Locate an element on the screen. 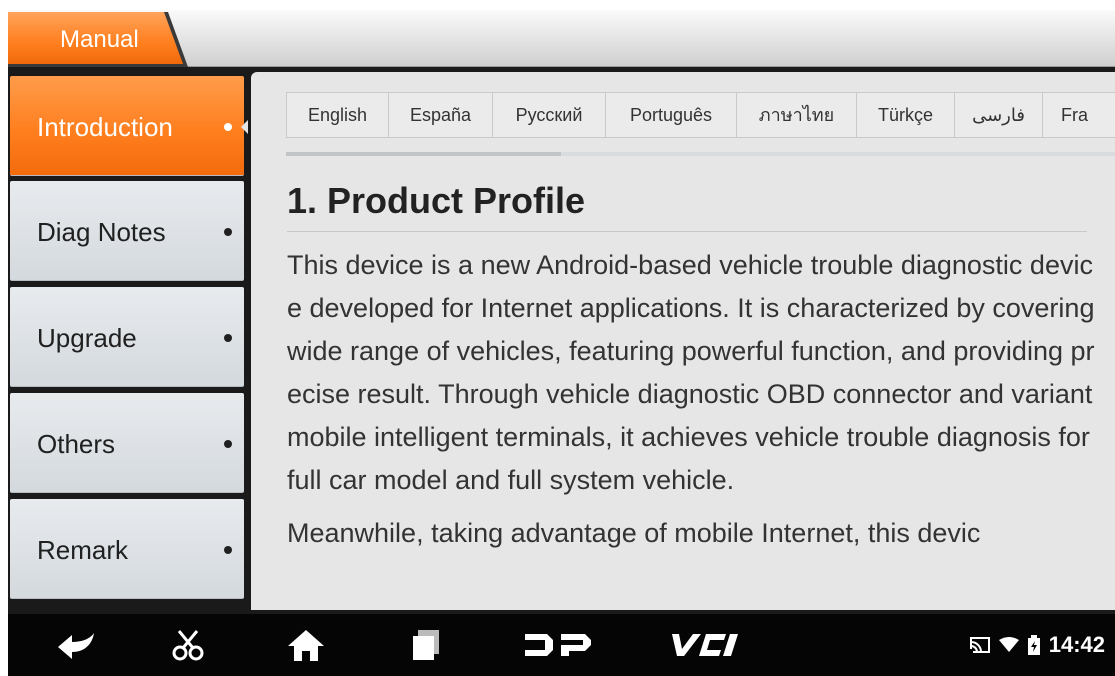 The height and width of the screenshot is (676, 1115). app-title: Manual is located at coordinates (99, 39).